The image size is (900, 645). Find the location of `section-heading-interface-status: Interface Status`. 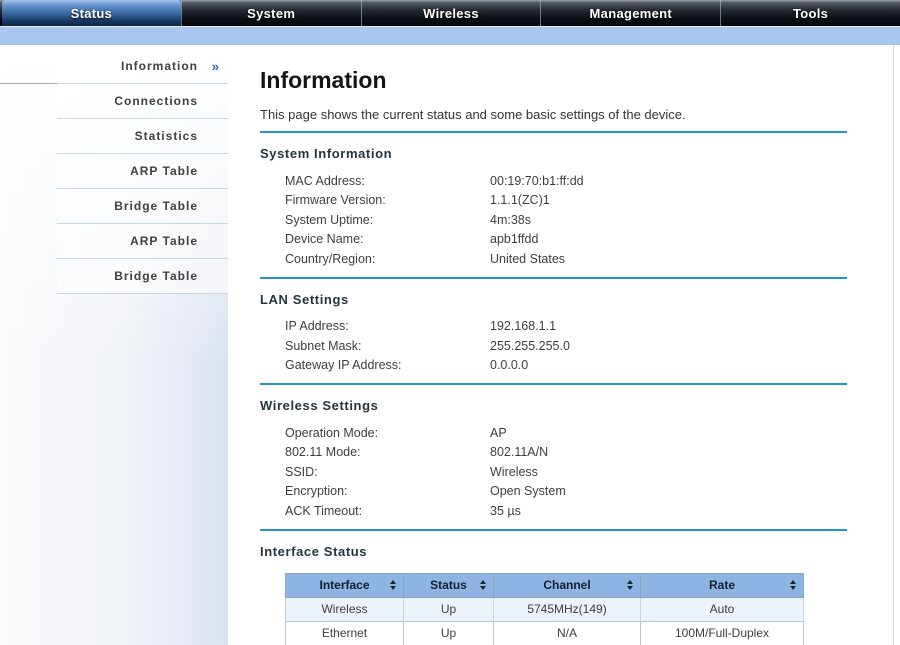

section-heading-interface-status: Interface Status is located at coordinates (314, 551).